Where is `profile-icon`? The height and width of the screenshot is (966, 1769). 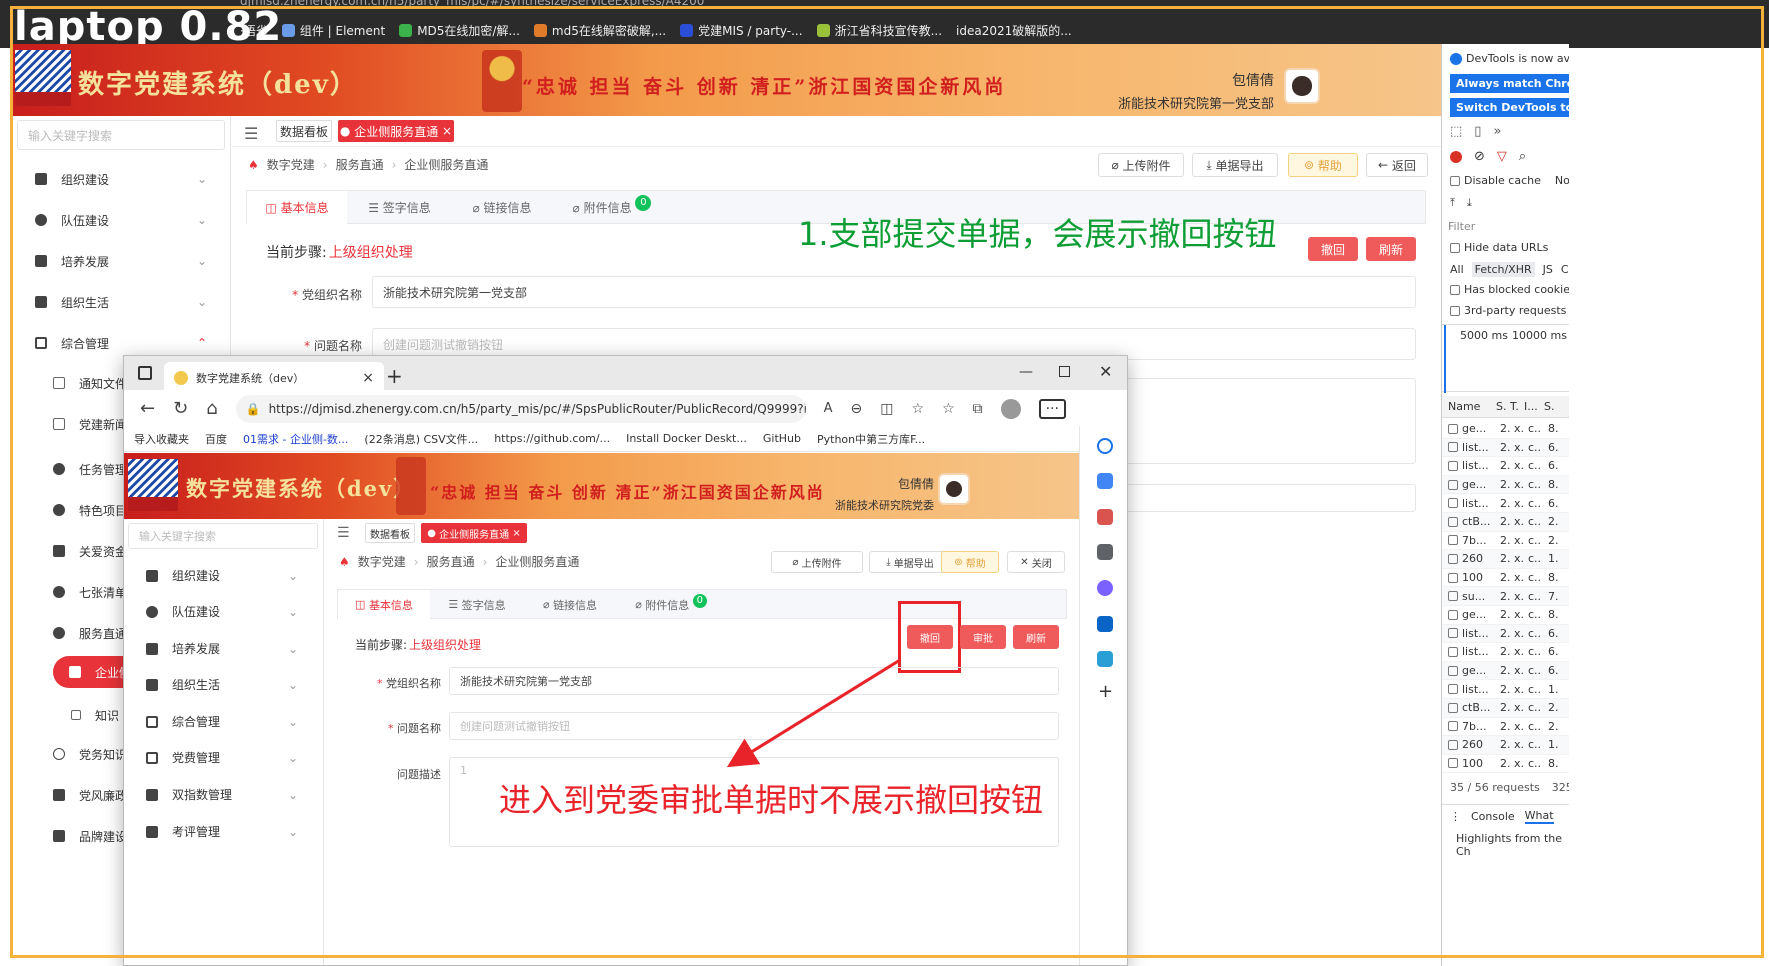
profile-icon is located at coordinates (1010, 408).